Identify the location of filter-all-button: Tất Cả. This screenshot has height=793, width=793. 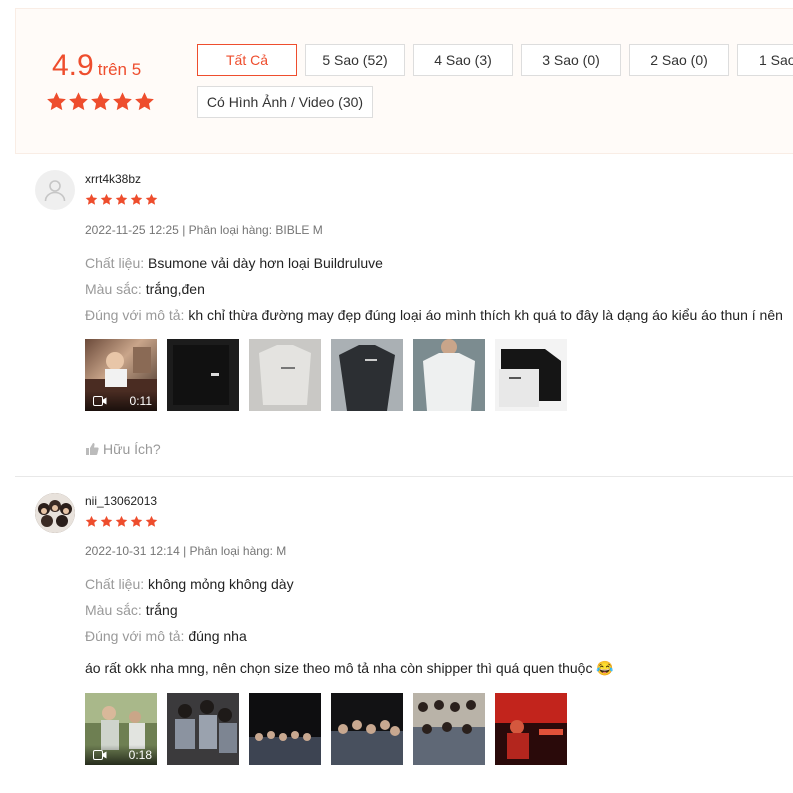
(247, 60).